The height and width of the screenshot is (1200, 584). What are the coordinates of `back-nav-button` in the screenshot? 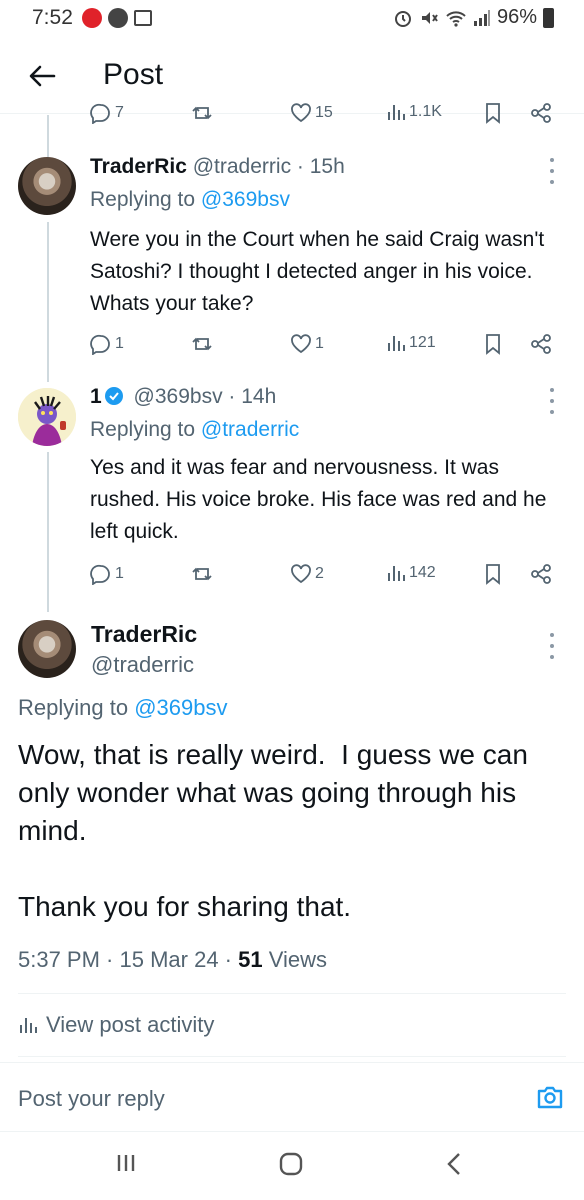 It's located at (454, 1166).